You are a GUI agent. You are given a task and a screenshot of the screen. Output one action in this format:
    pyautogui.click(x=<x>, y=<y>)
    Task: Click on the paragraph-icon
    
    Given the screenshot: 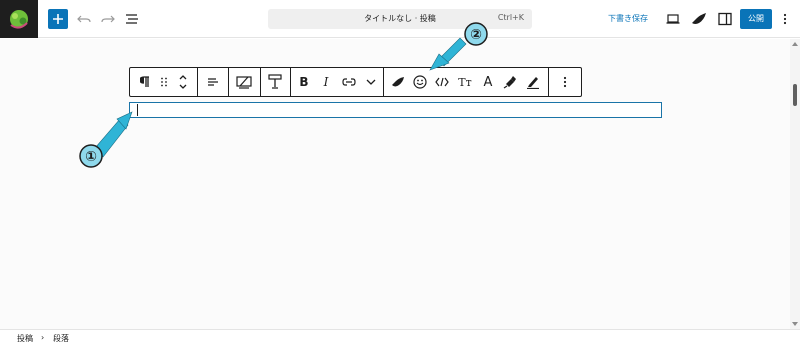 What is the action you would take?
    pyautogui.click(x=145, y=82)
    